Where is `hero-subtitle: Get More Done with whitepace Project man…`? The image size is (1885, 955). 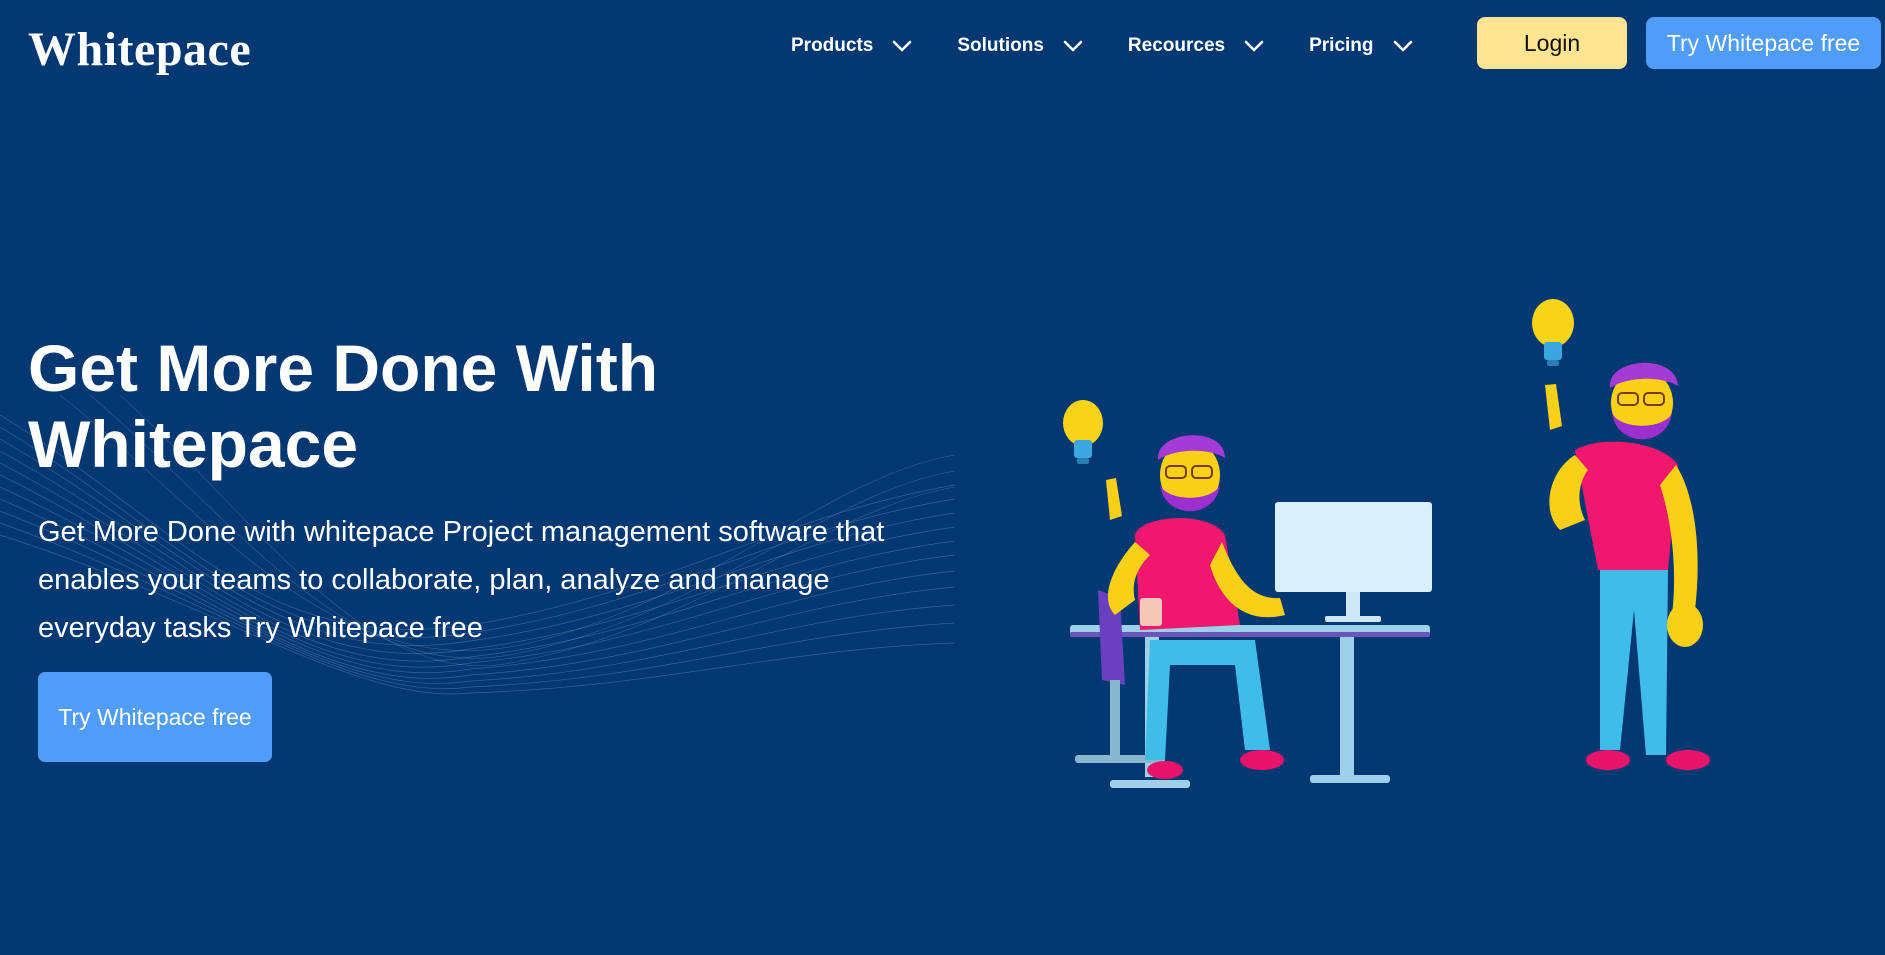 hero-subtitle: Get More Done with whitepace Project man… is located at coordinates (461, 580).